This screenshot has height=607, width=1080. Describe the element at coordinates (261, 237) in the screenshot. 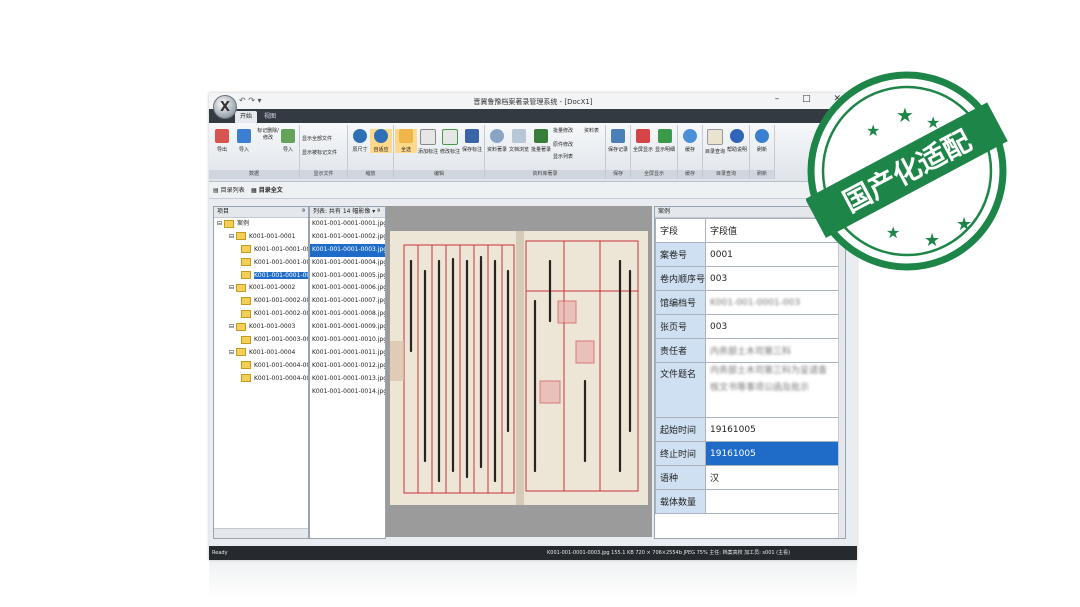

I see `tree-item: ⊟ K001-001-0001` at that location.